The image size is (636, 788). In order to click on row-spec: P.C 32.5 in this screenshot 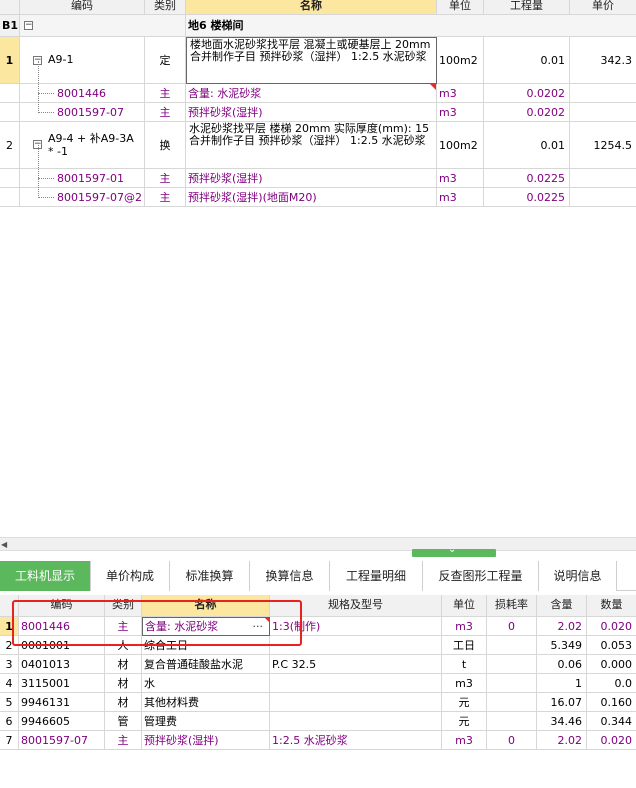, I will do `click(356, 664)`.